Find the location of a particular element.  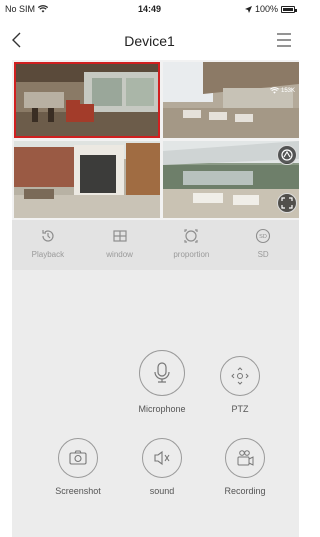

nav-bar: Device1 is located at coordinates (149, 40).